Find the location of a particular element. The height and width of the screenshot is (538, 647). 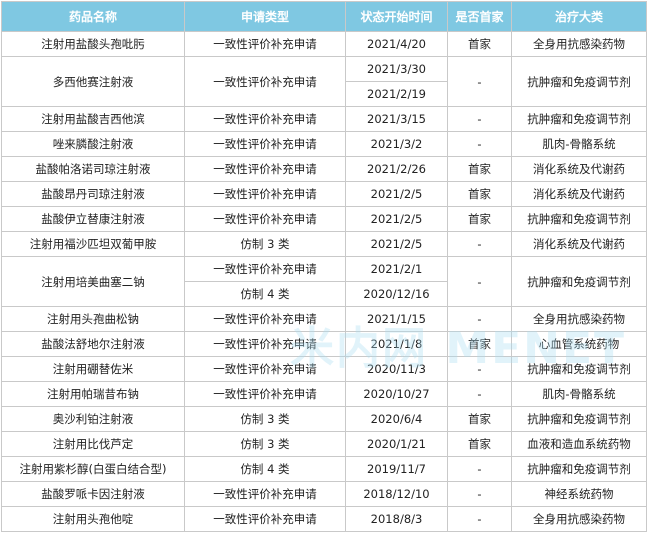

cell-category: 血液和造血系统药物 is located at coordinates (579, 444).